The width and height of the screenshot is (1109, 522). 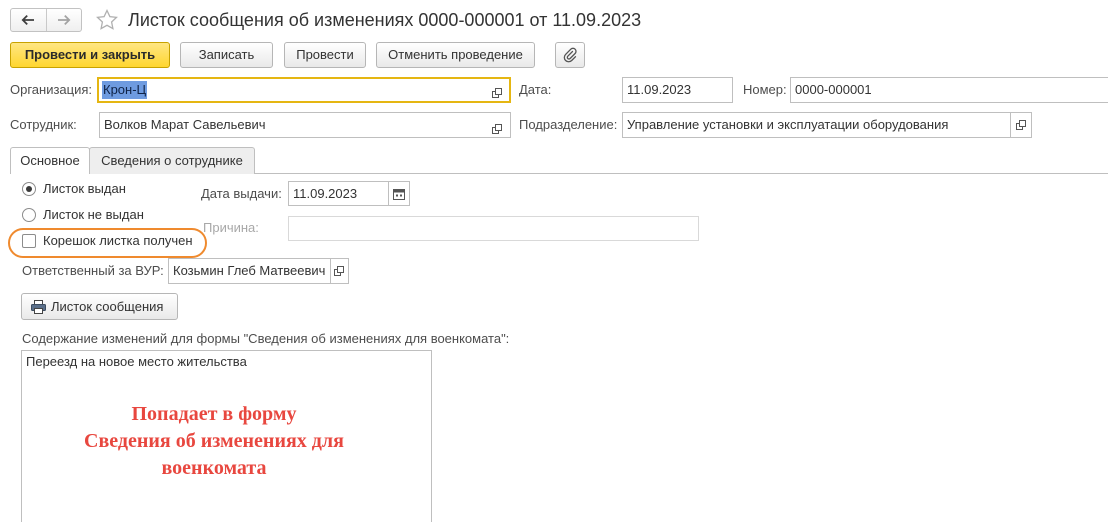 I want to click on open-responsible-button, so click(x=340, y=271).